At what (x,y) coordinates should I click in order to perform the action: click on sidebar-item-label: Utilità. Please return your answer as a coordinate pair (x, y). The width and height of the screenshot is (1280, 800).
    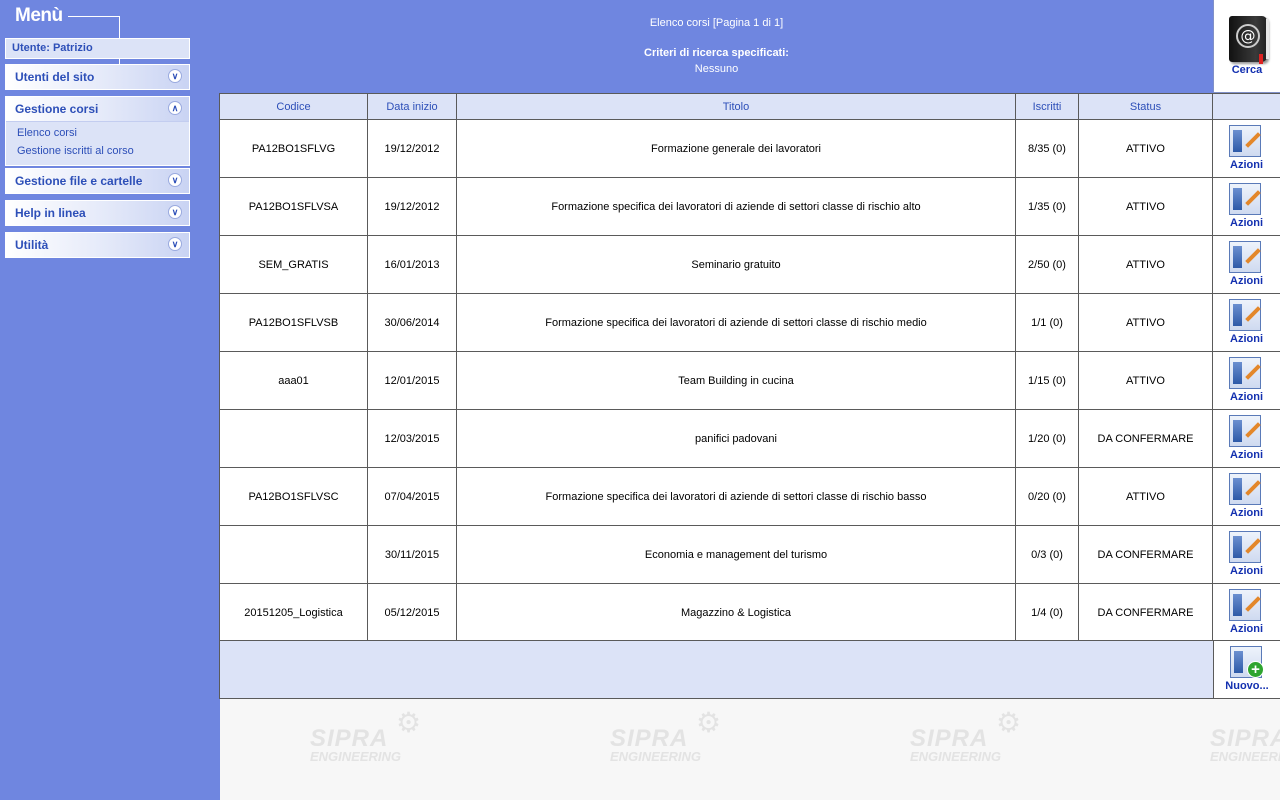
    Looking at the image, I should click on (32, 245).